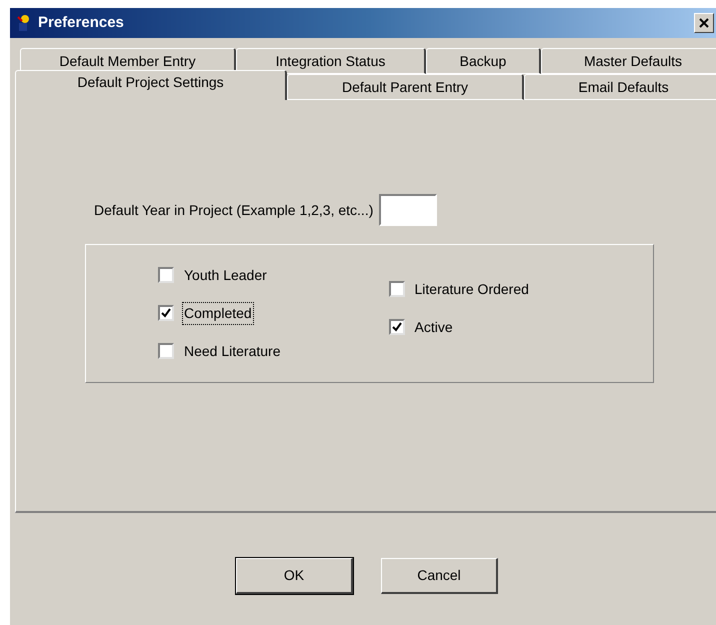  Describe the element at coordinates (628, 61) in the screenshot. I see `tab: Master Defaults` at that location.